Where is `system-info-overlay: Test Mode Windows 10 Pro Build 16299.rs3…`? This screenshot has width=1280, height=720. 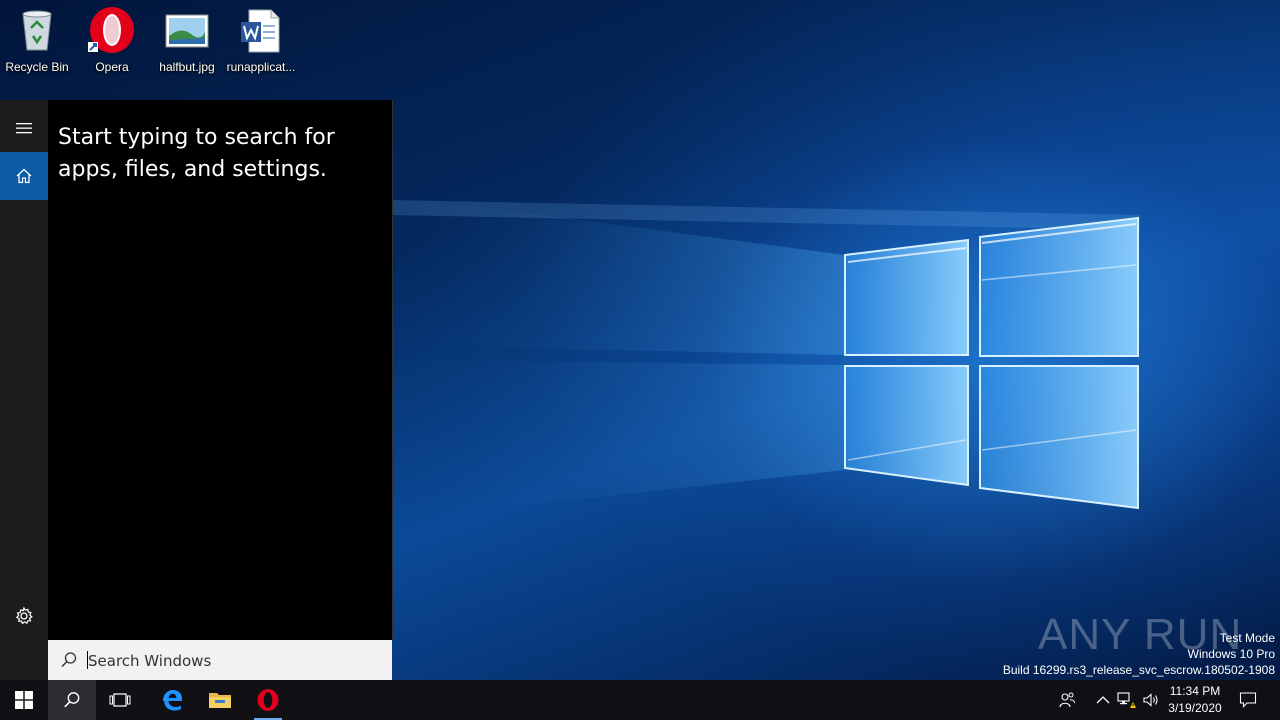
system-info-overlay: Test Mode Windows 10 Pro Build 16299.rs3… is located at coordinates (1139, 654).